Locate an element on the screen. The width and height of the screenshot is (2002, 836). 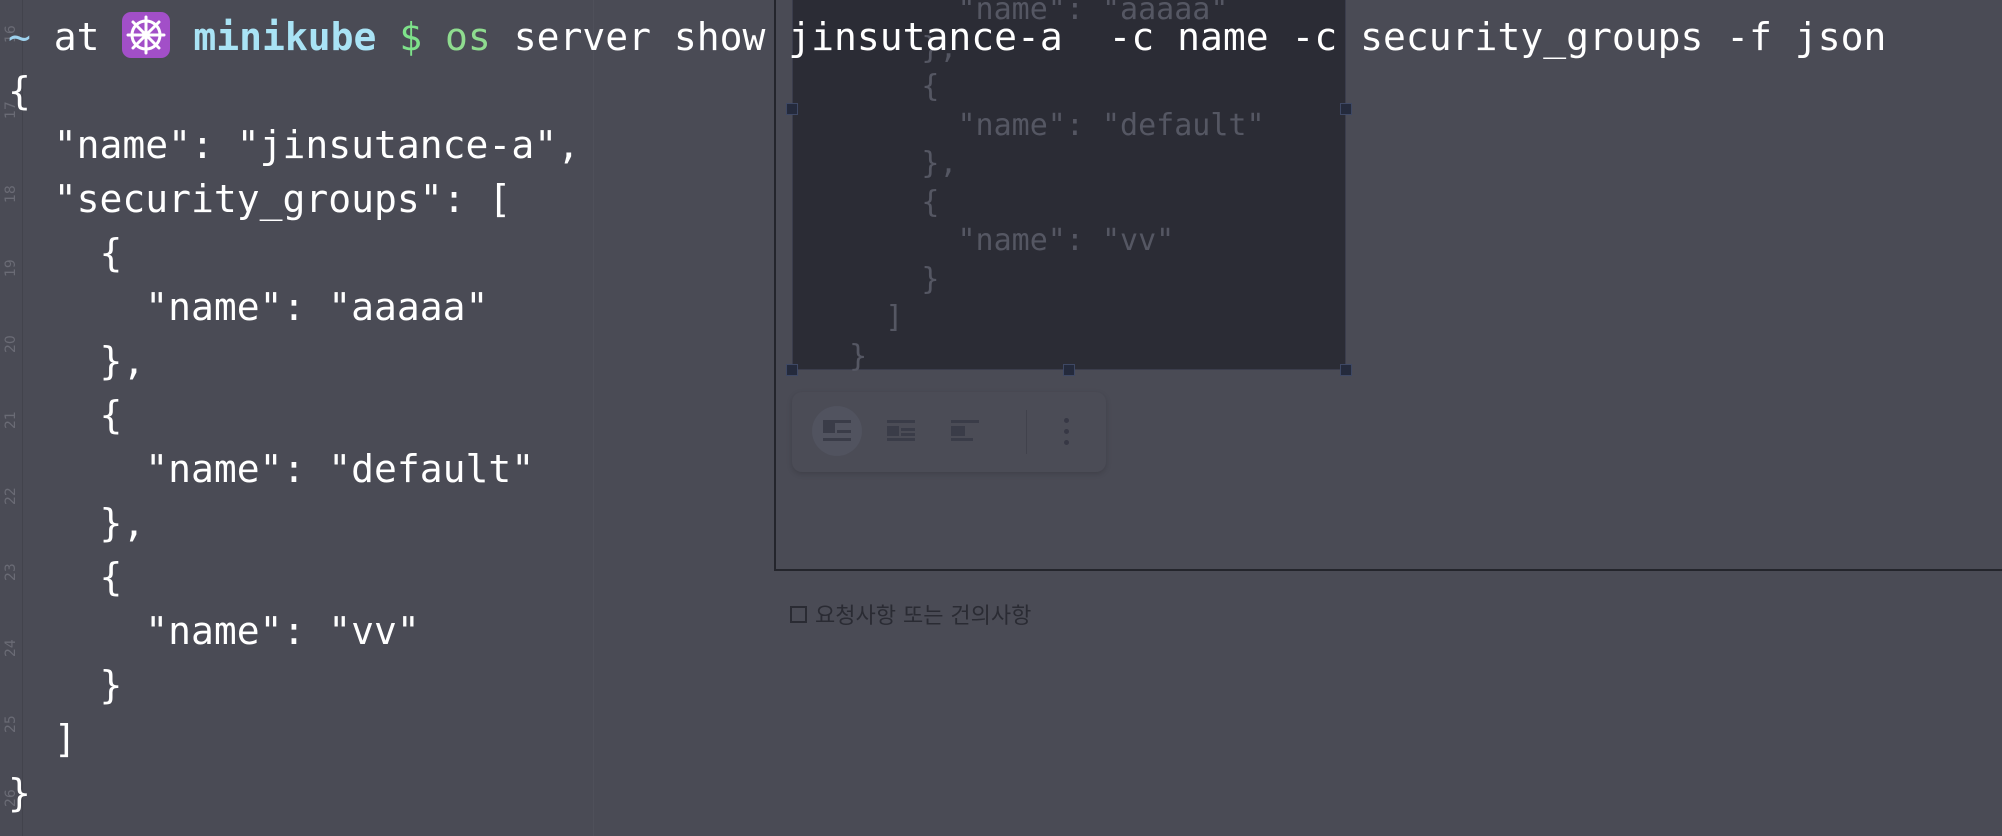
output-line: "name": "jinsutance-a", is located at coordinates (294, 145).